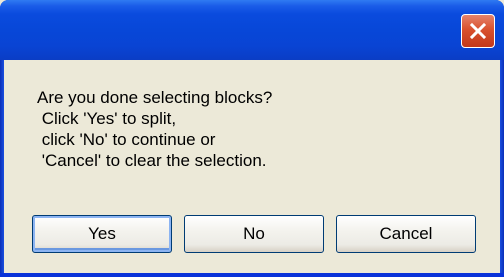 The width and height of the screenshot is (504, 277). I want to click on window-frame-right, so click(502, 168).